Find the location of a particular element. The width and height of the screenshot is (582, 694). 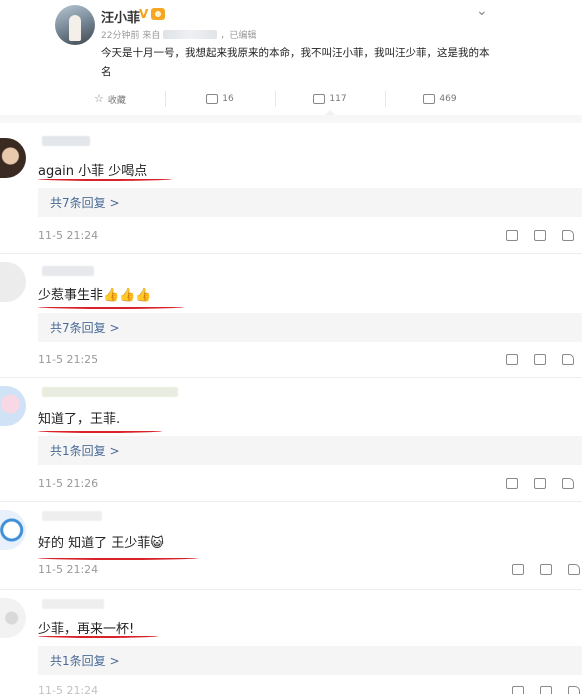

comment-time: 11-5 21:25 is located at coordinates (68, 359).